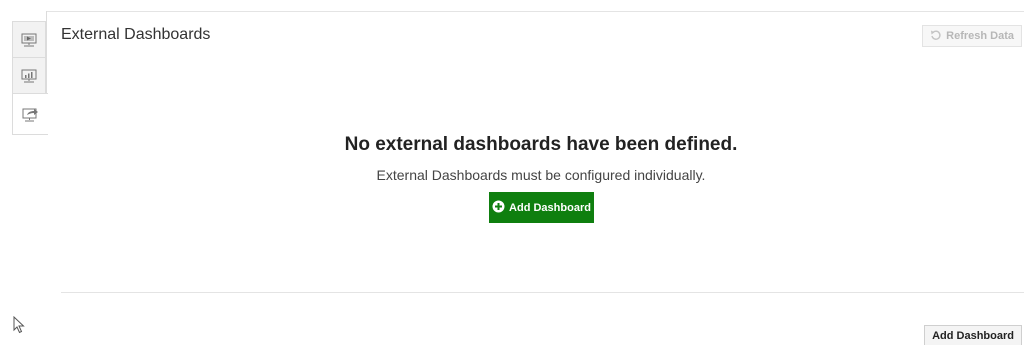 This screenshot has height=345, width=1028. I want to click on monitor-share-icon, so click(31, 114).